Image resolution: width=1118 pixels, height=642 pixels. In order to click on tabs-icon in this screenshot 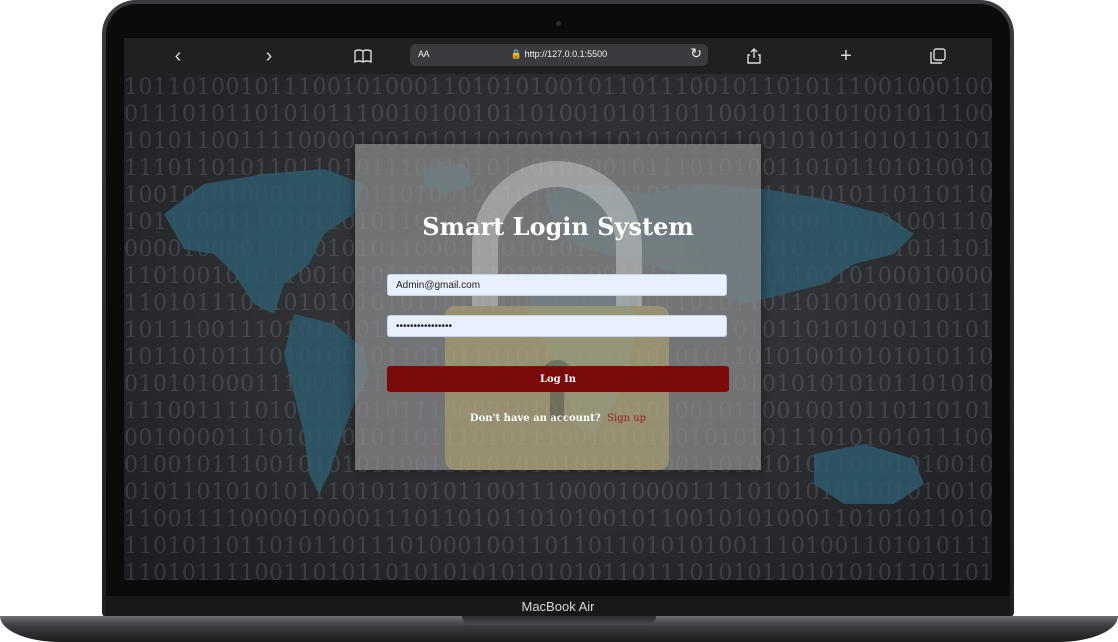, I will do `click(938, 56)`.